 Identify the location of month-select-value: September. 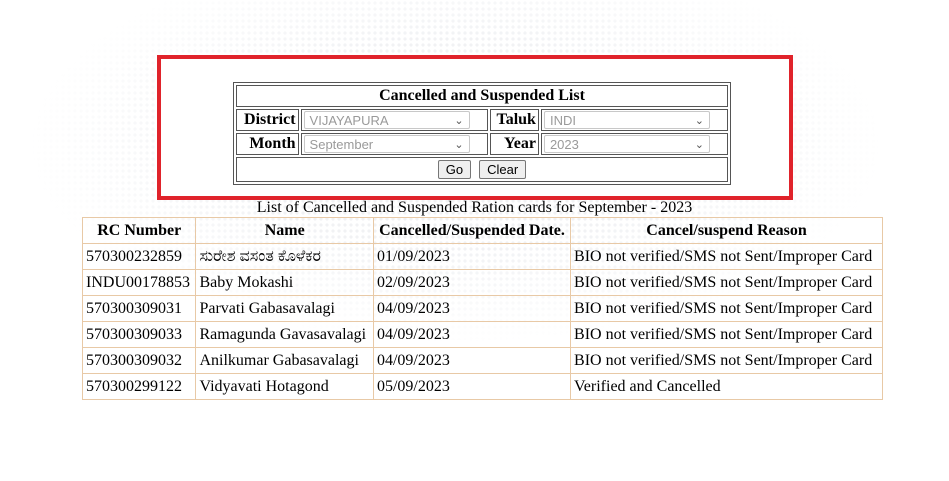
(341, 144).